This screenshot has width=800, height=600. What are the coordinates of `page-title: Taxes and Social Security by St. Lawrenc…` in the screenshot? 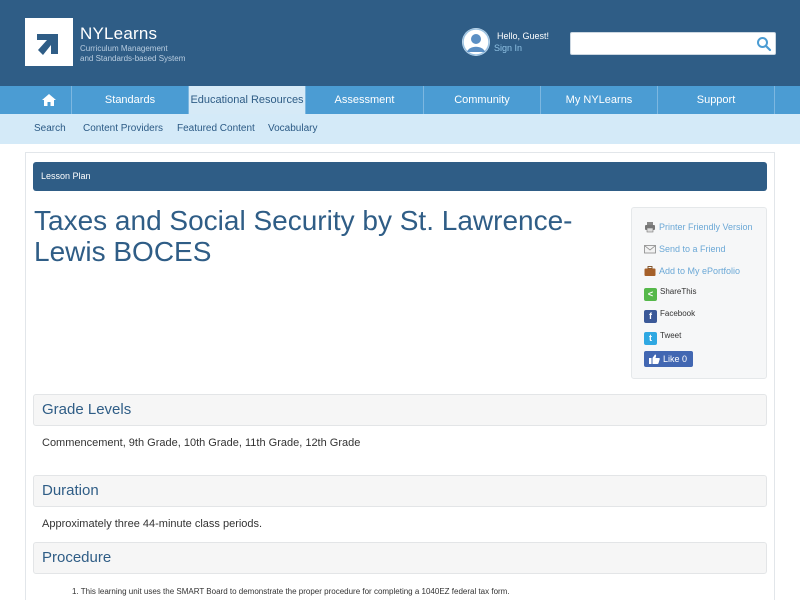 It's located at (303, 236).